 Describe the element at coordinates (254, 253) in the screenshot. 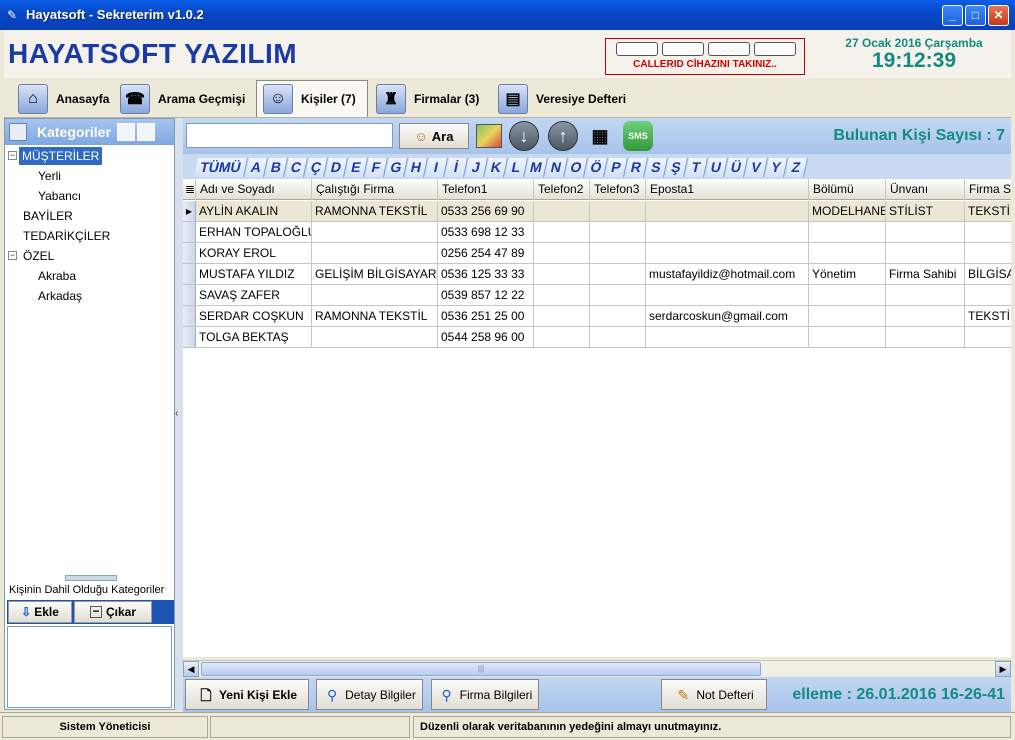

I see `table-cell: KORAY EROL` at that location.